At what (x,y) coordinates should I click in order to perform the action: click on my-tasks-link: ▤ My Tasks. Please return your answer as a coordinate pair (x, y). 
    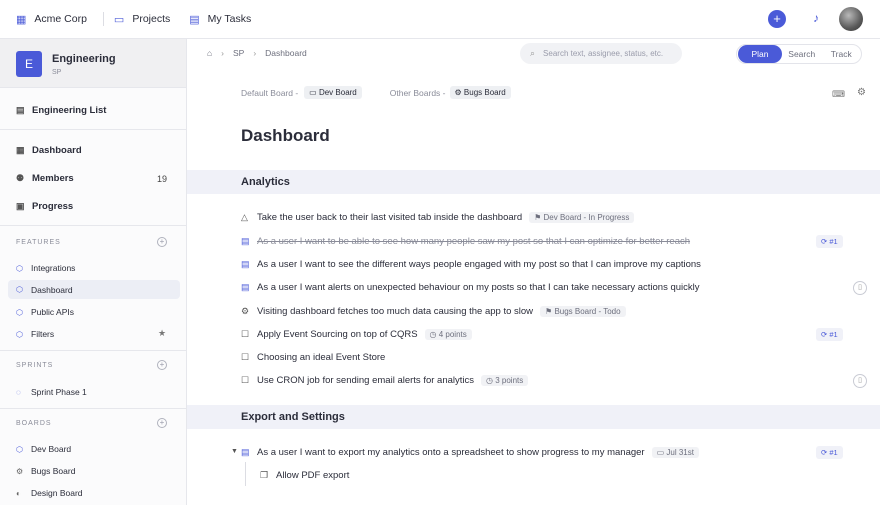
    Looking at the image, I should click on (220, 19).